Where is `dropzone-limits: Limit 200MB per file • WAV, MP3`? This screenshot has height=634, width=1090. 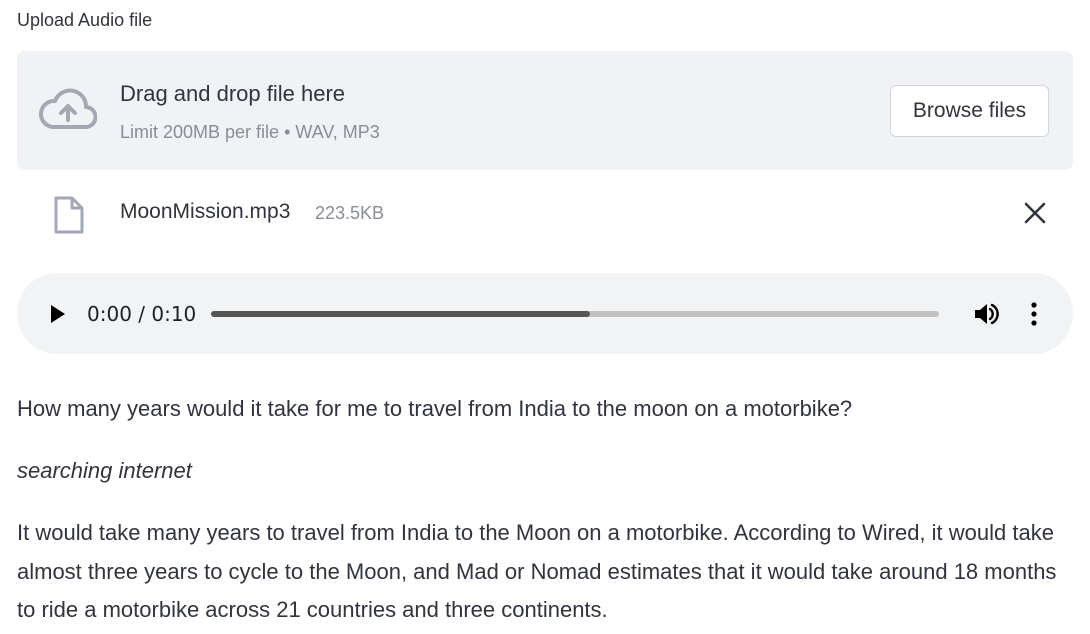
dropzone-limits: Limit 200MB per file • WAV, MP3 is located at coordinates (250, 132).